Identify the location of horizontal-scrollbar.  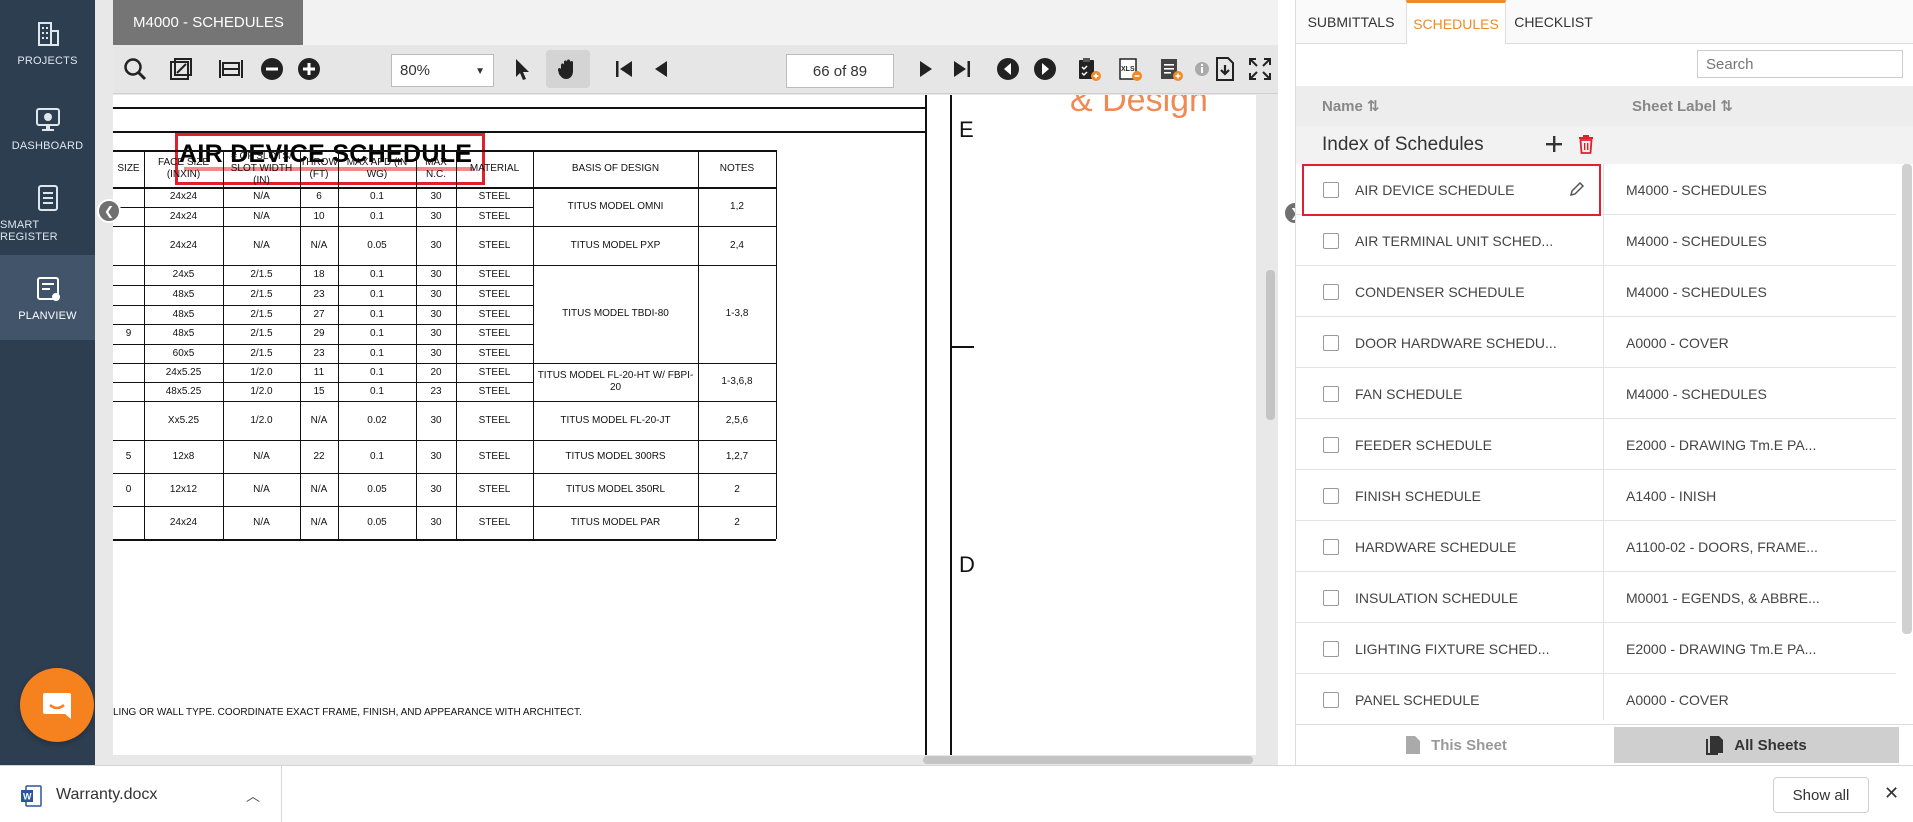
(1088, 760).